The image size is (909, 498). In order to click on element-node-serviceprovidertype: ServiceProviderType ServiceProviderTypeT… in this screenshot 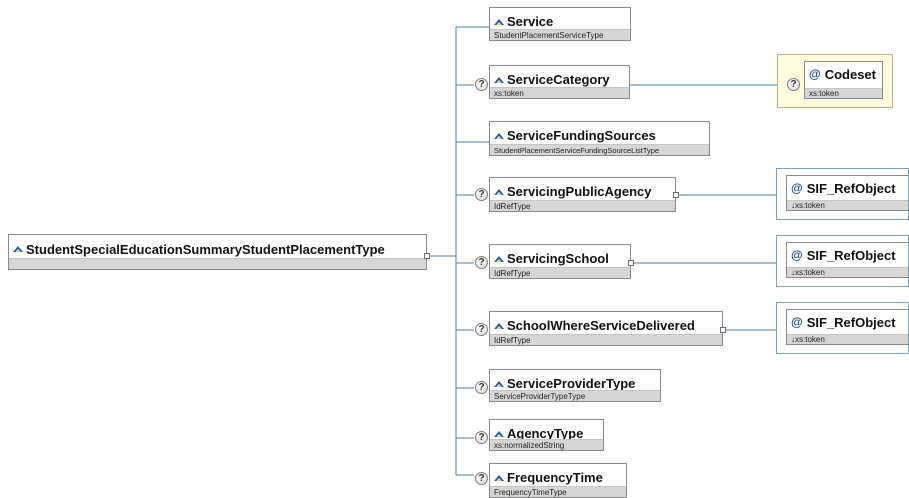, I will do `click(575, 385)`.